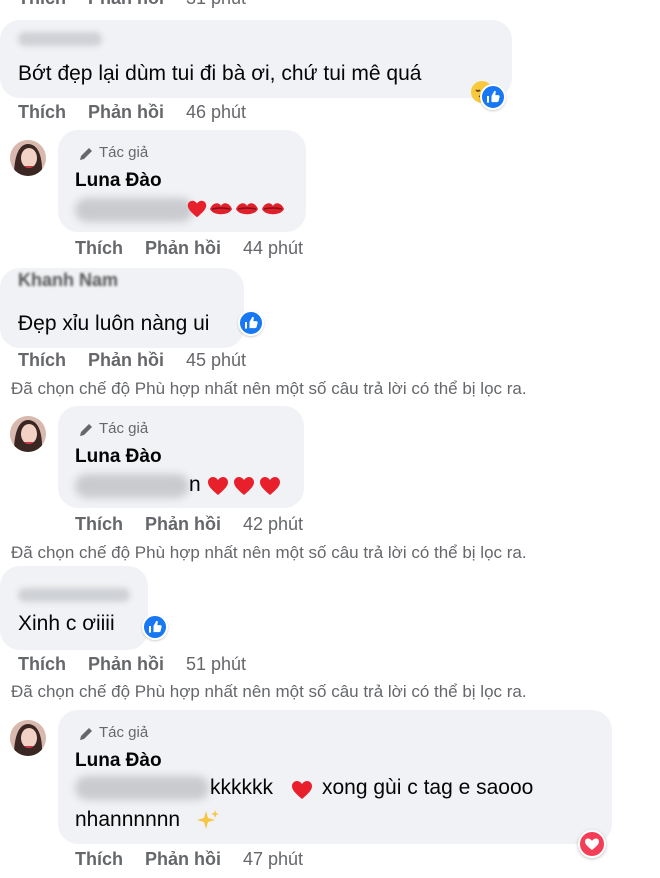  I want to click on reply-actions: Thích Phản hồi 44 phút, so click(200, 248).